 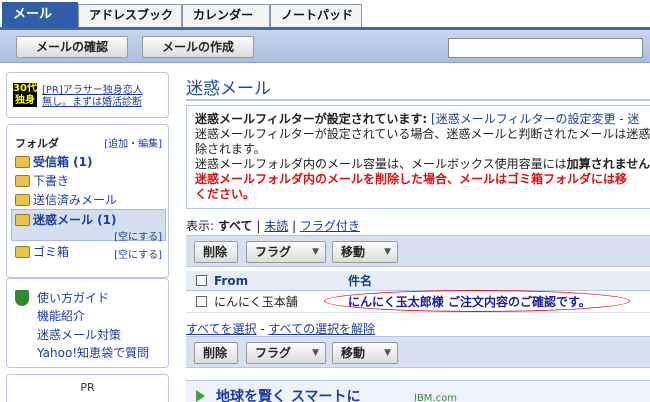 What do you see at coordinates (256, 302) in the screenshot?
I see `row-from: にんにく玉本舗` at bounding box center [256, 302].